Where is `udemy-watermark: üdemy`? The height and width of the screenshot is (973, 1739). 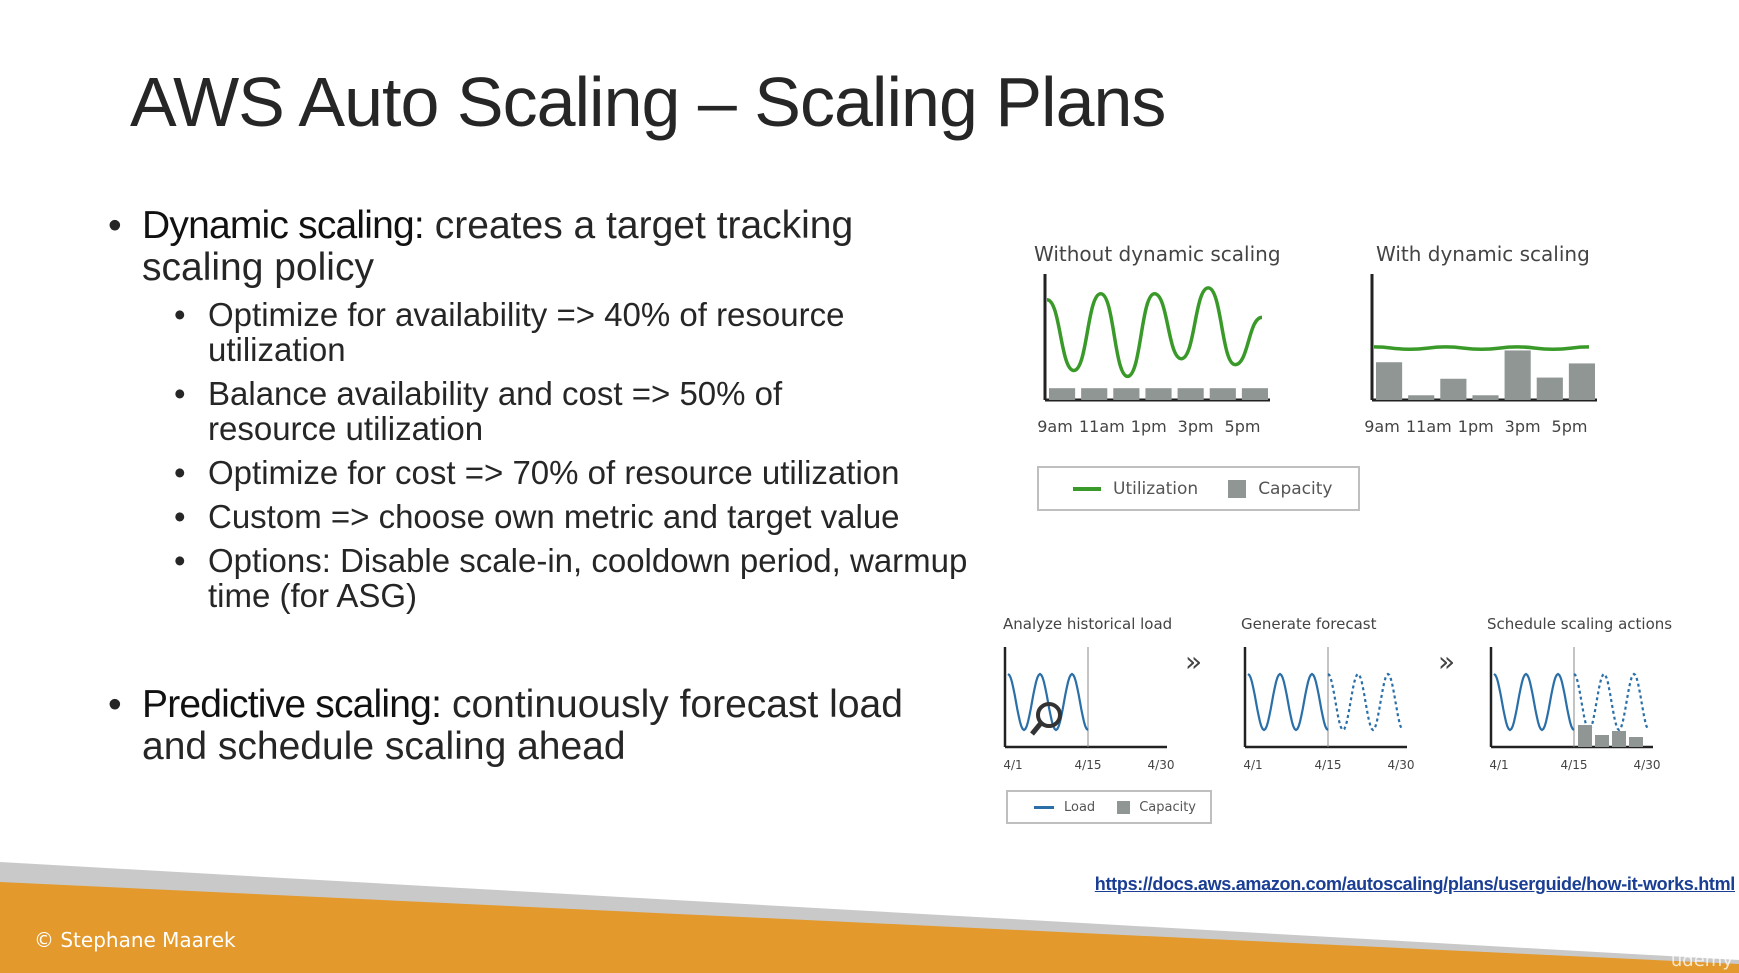 udemy-watermark: üdemy is located at coordinates (1701, 960).